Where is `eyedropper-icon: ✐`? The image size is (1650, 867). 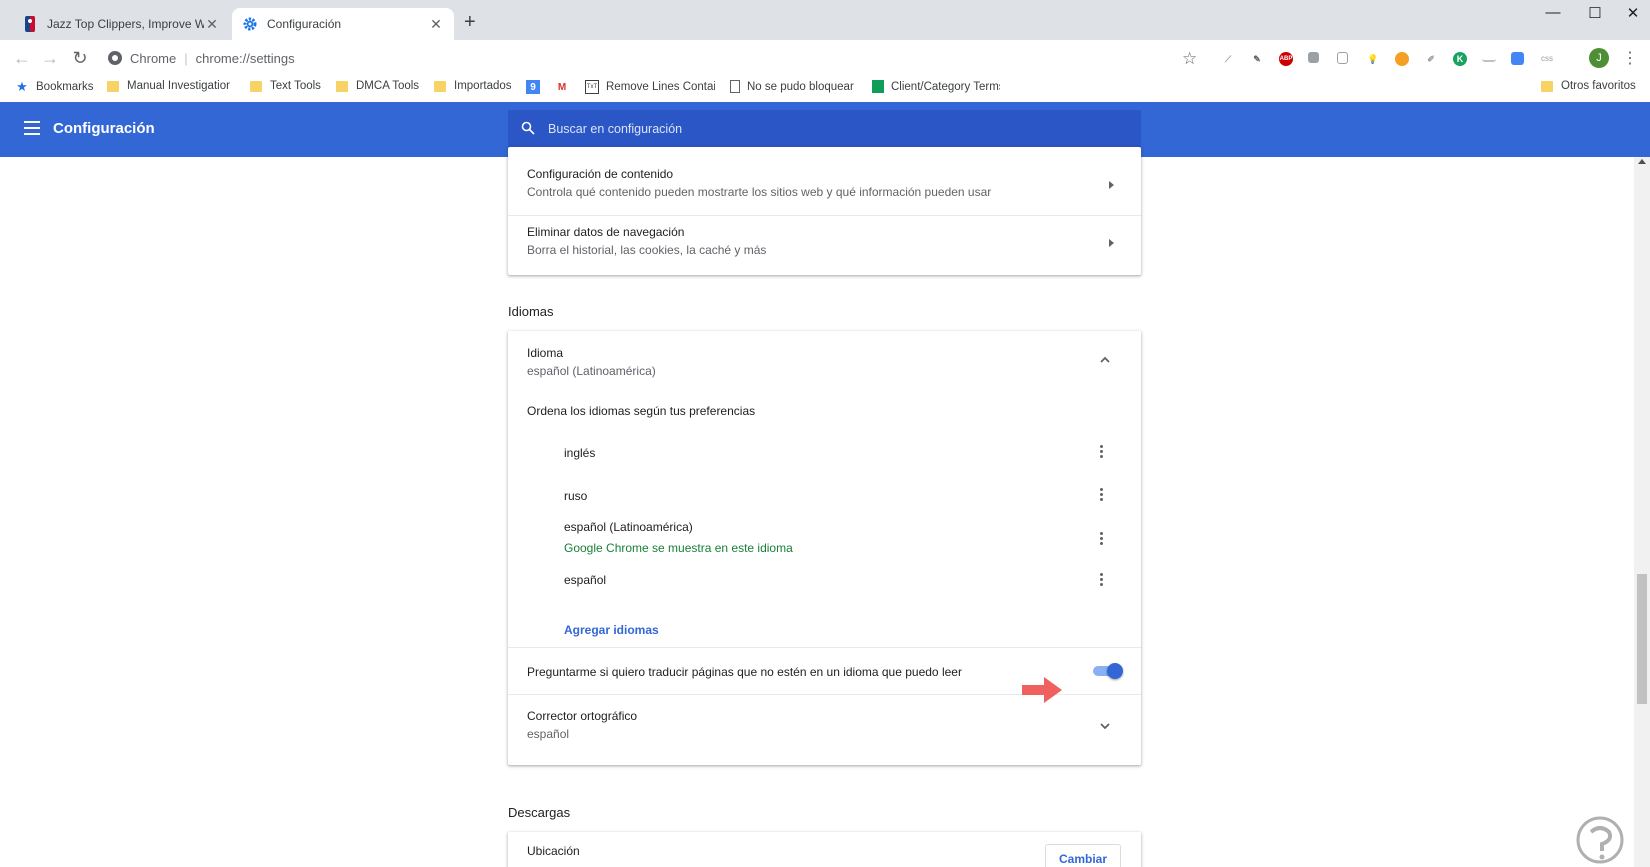
eyedropper-icon: ✐ is located at coordinates (1431, 59).